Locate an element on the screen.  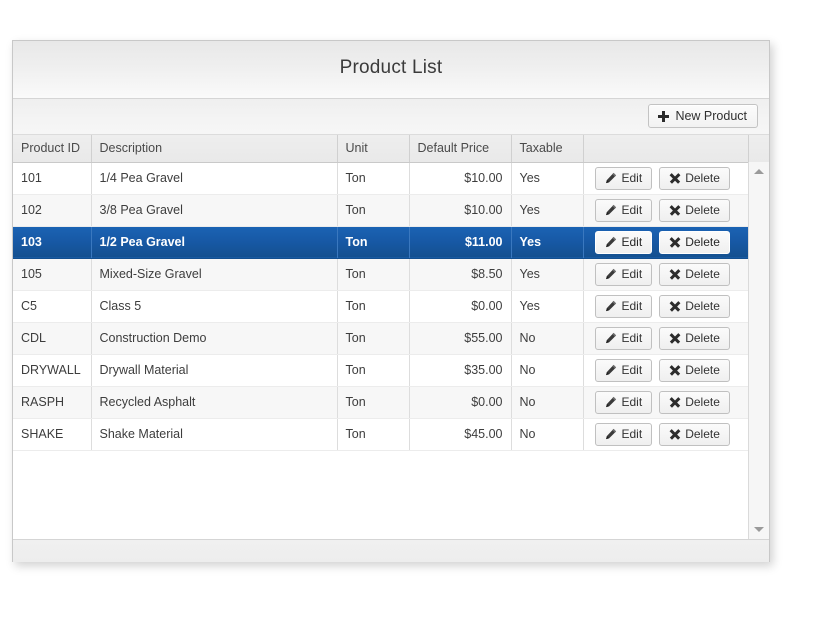
cell-product-id: C5 is located at coordinates (52, 306).